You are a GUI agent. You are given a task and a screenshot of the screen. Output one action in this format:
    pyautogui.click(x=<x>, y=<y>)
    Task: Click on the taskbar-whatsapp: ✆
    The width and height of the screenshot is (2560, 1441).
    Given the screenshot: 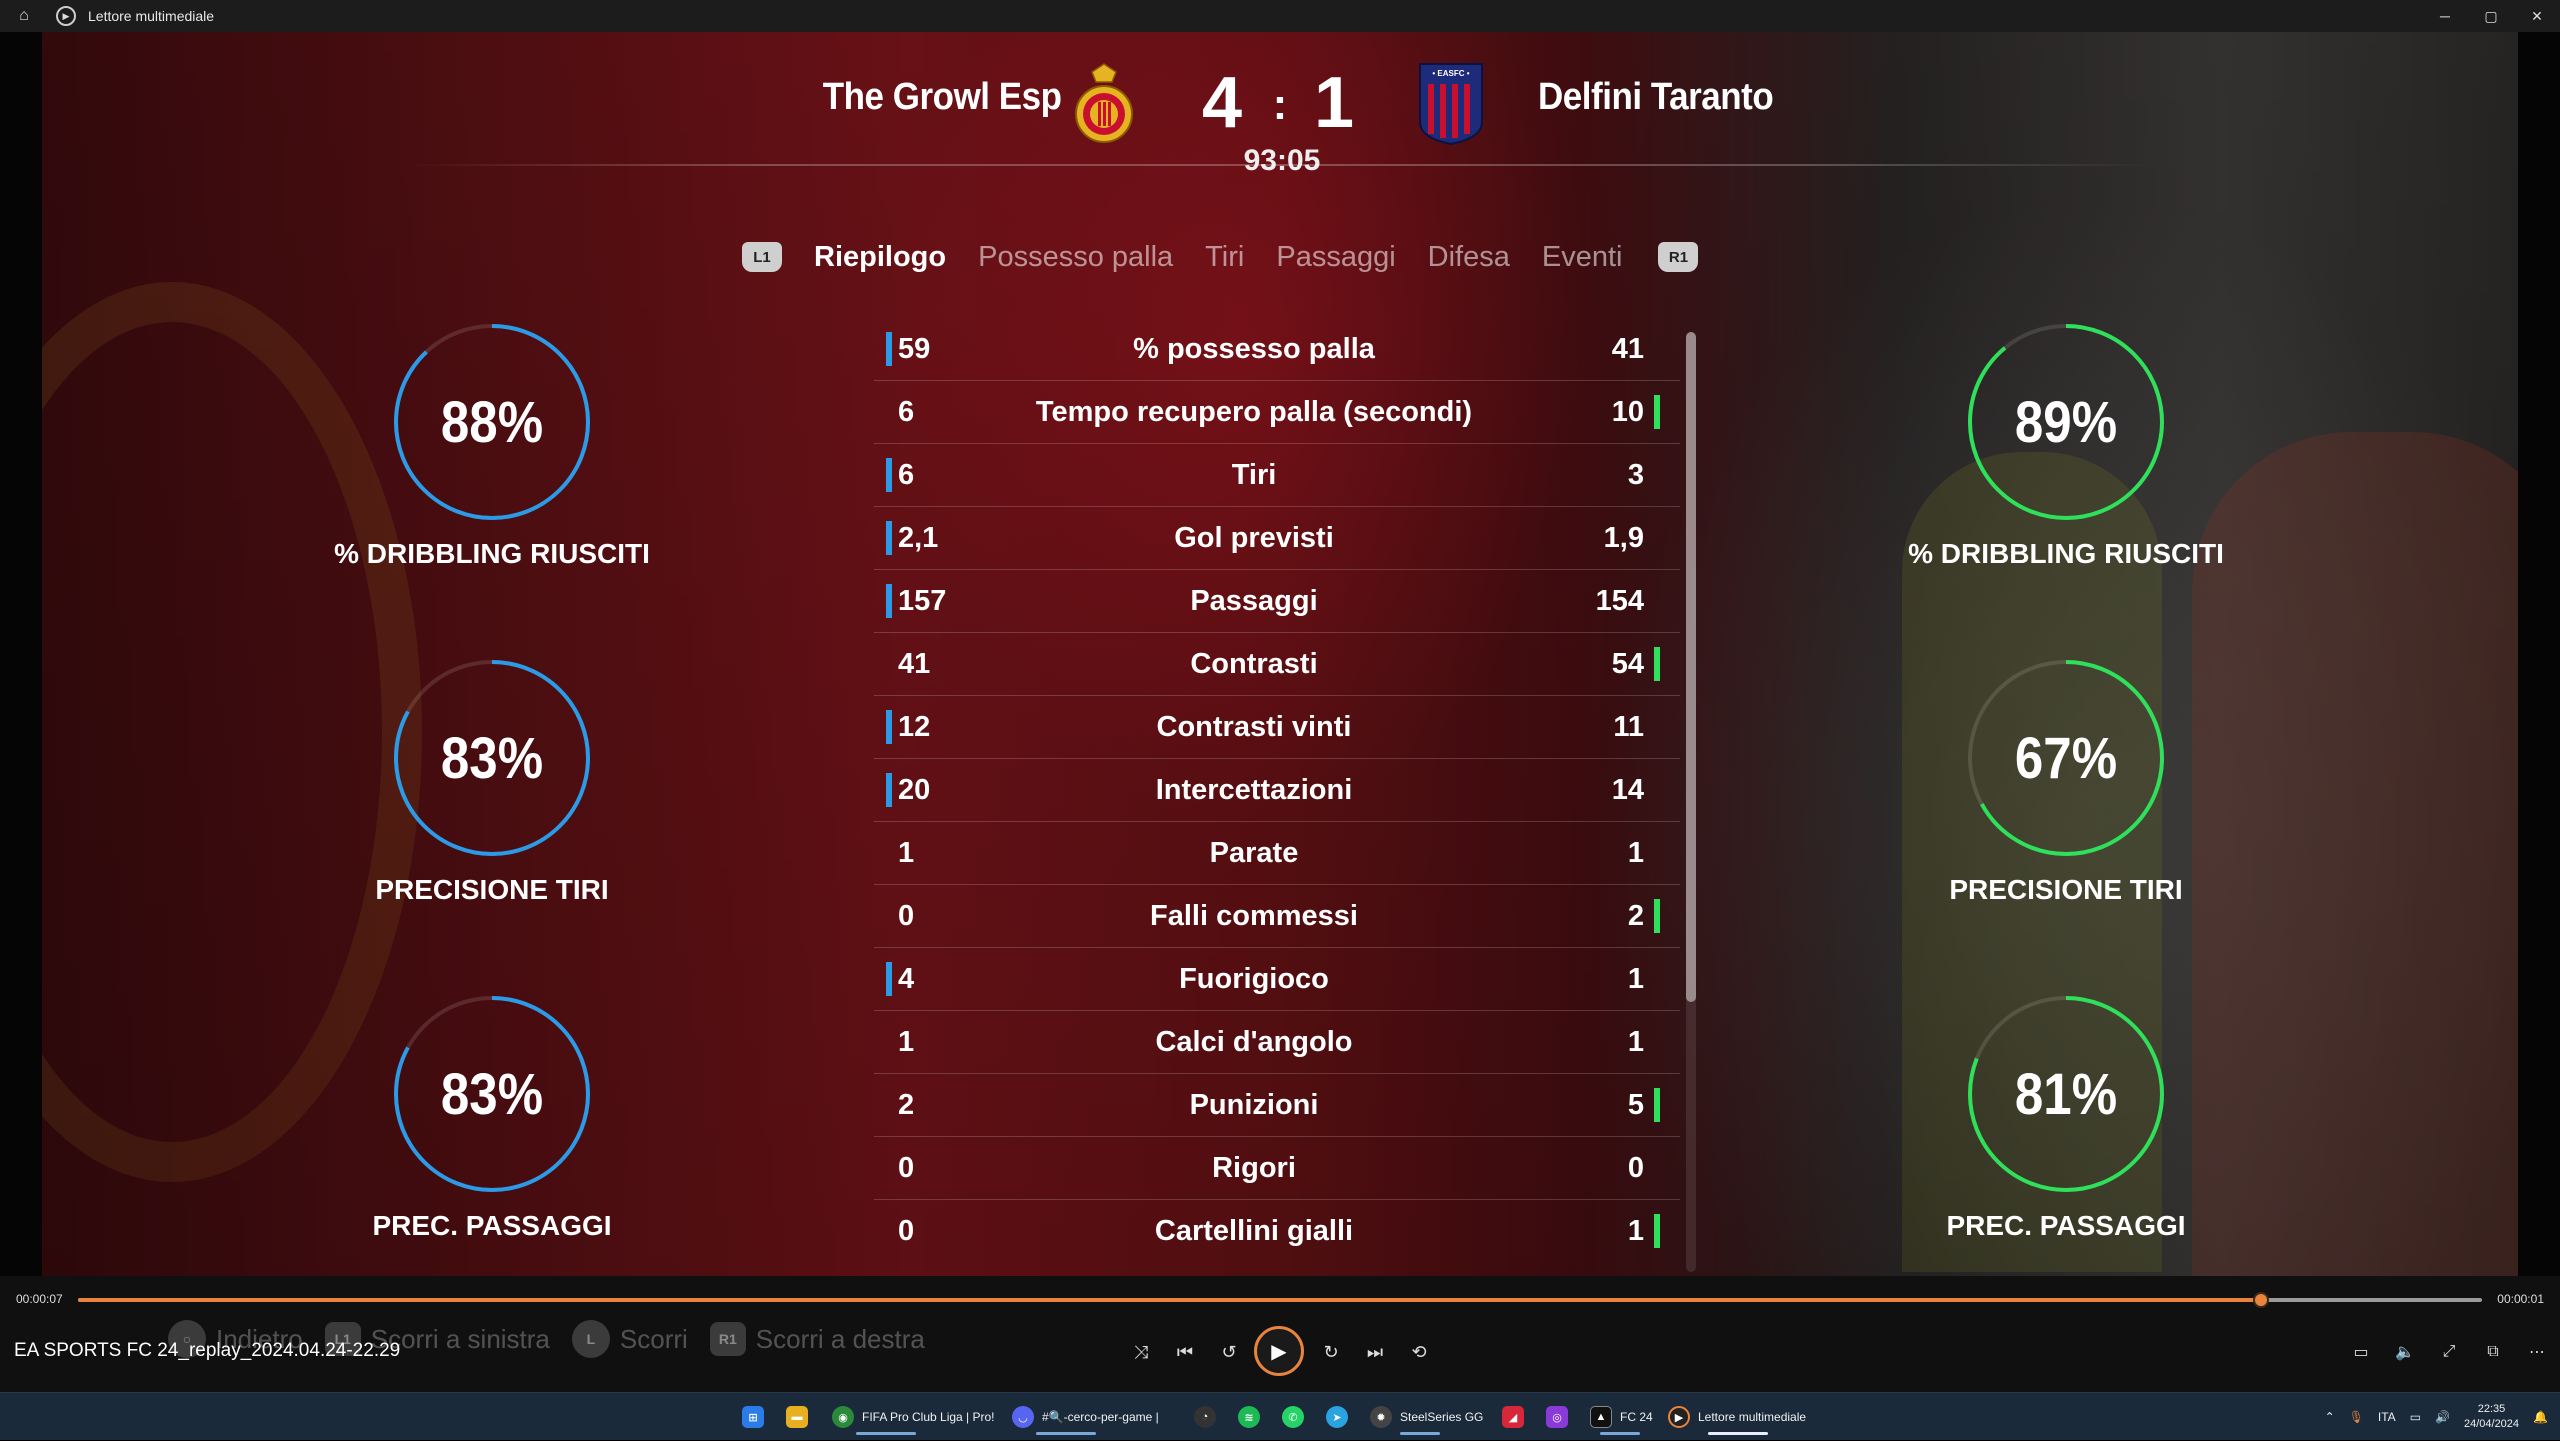 What is the action you would take?
    pyautogui.click(x=1293, y=1417)
    